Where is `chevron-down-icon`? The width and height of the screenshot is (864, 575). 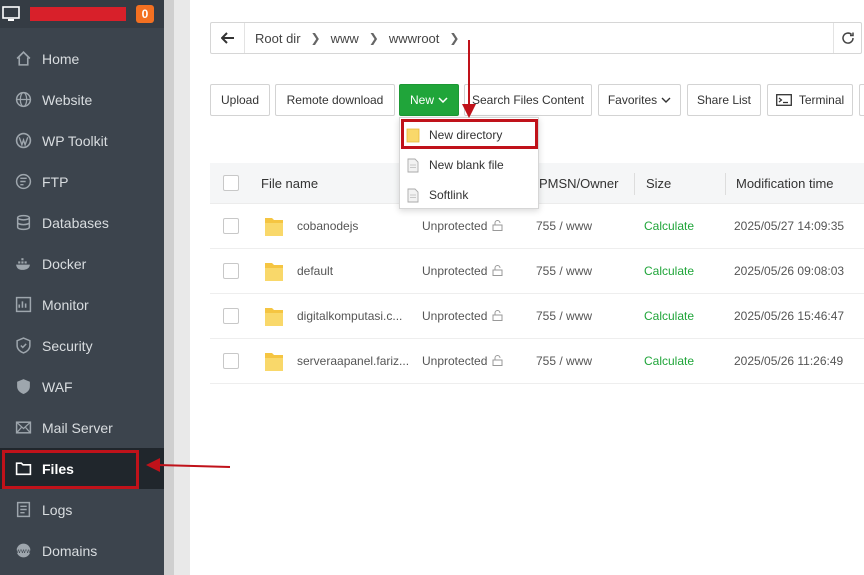
chevron-down-icon is located at coordinates (443, 100).